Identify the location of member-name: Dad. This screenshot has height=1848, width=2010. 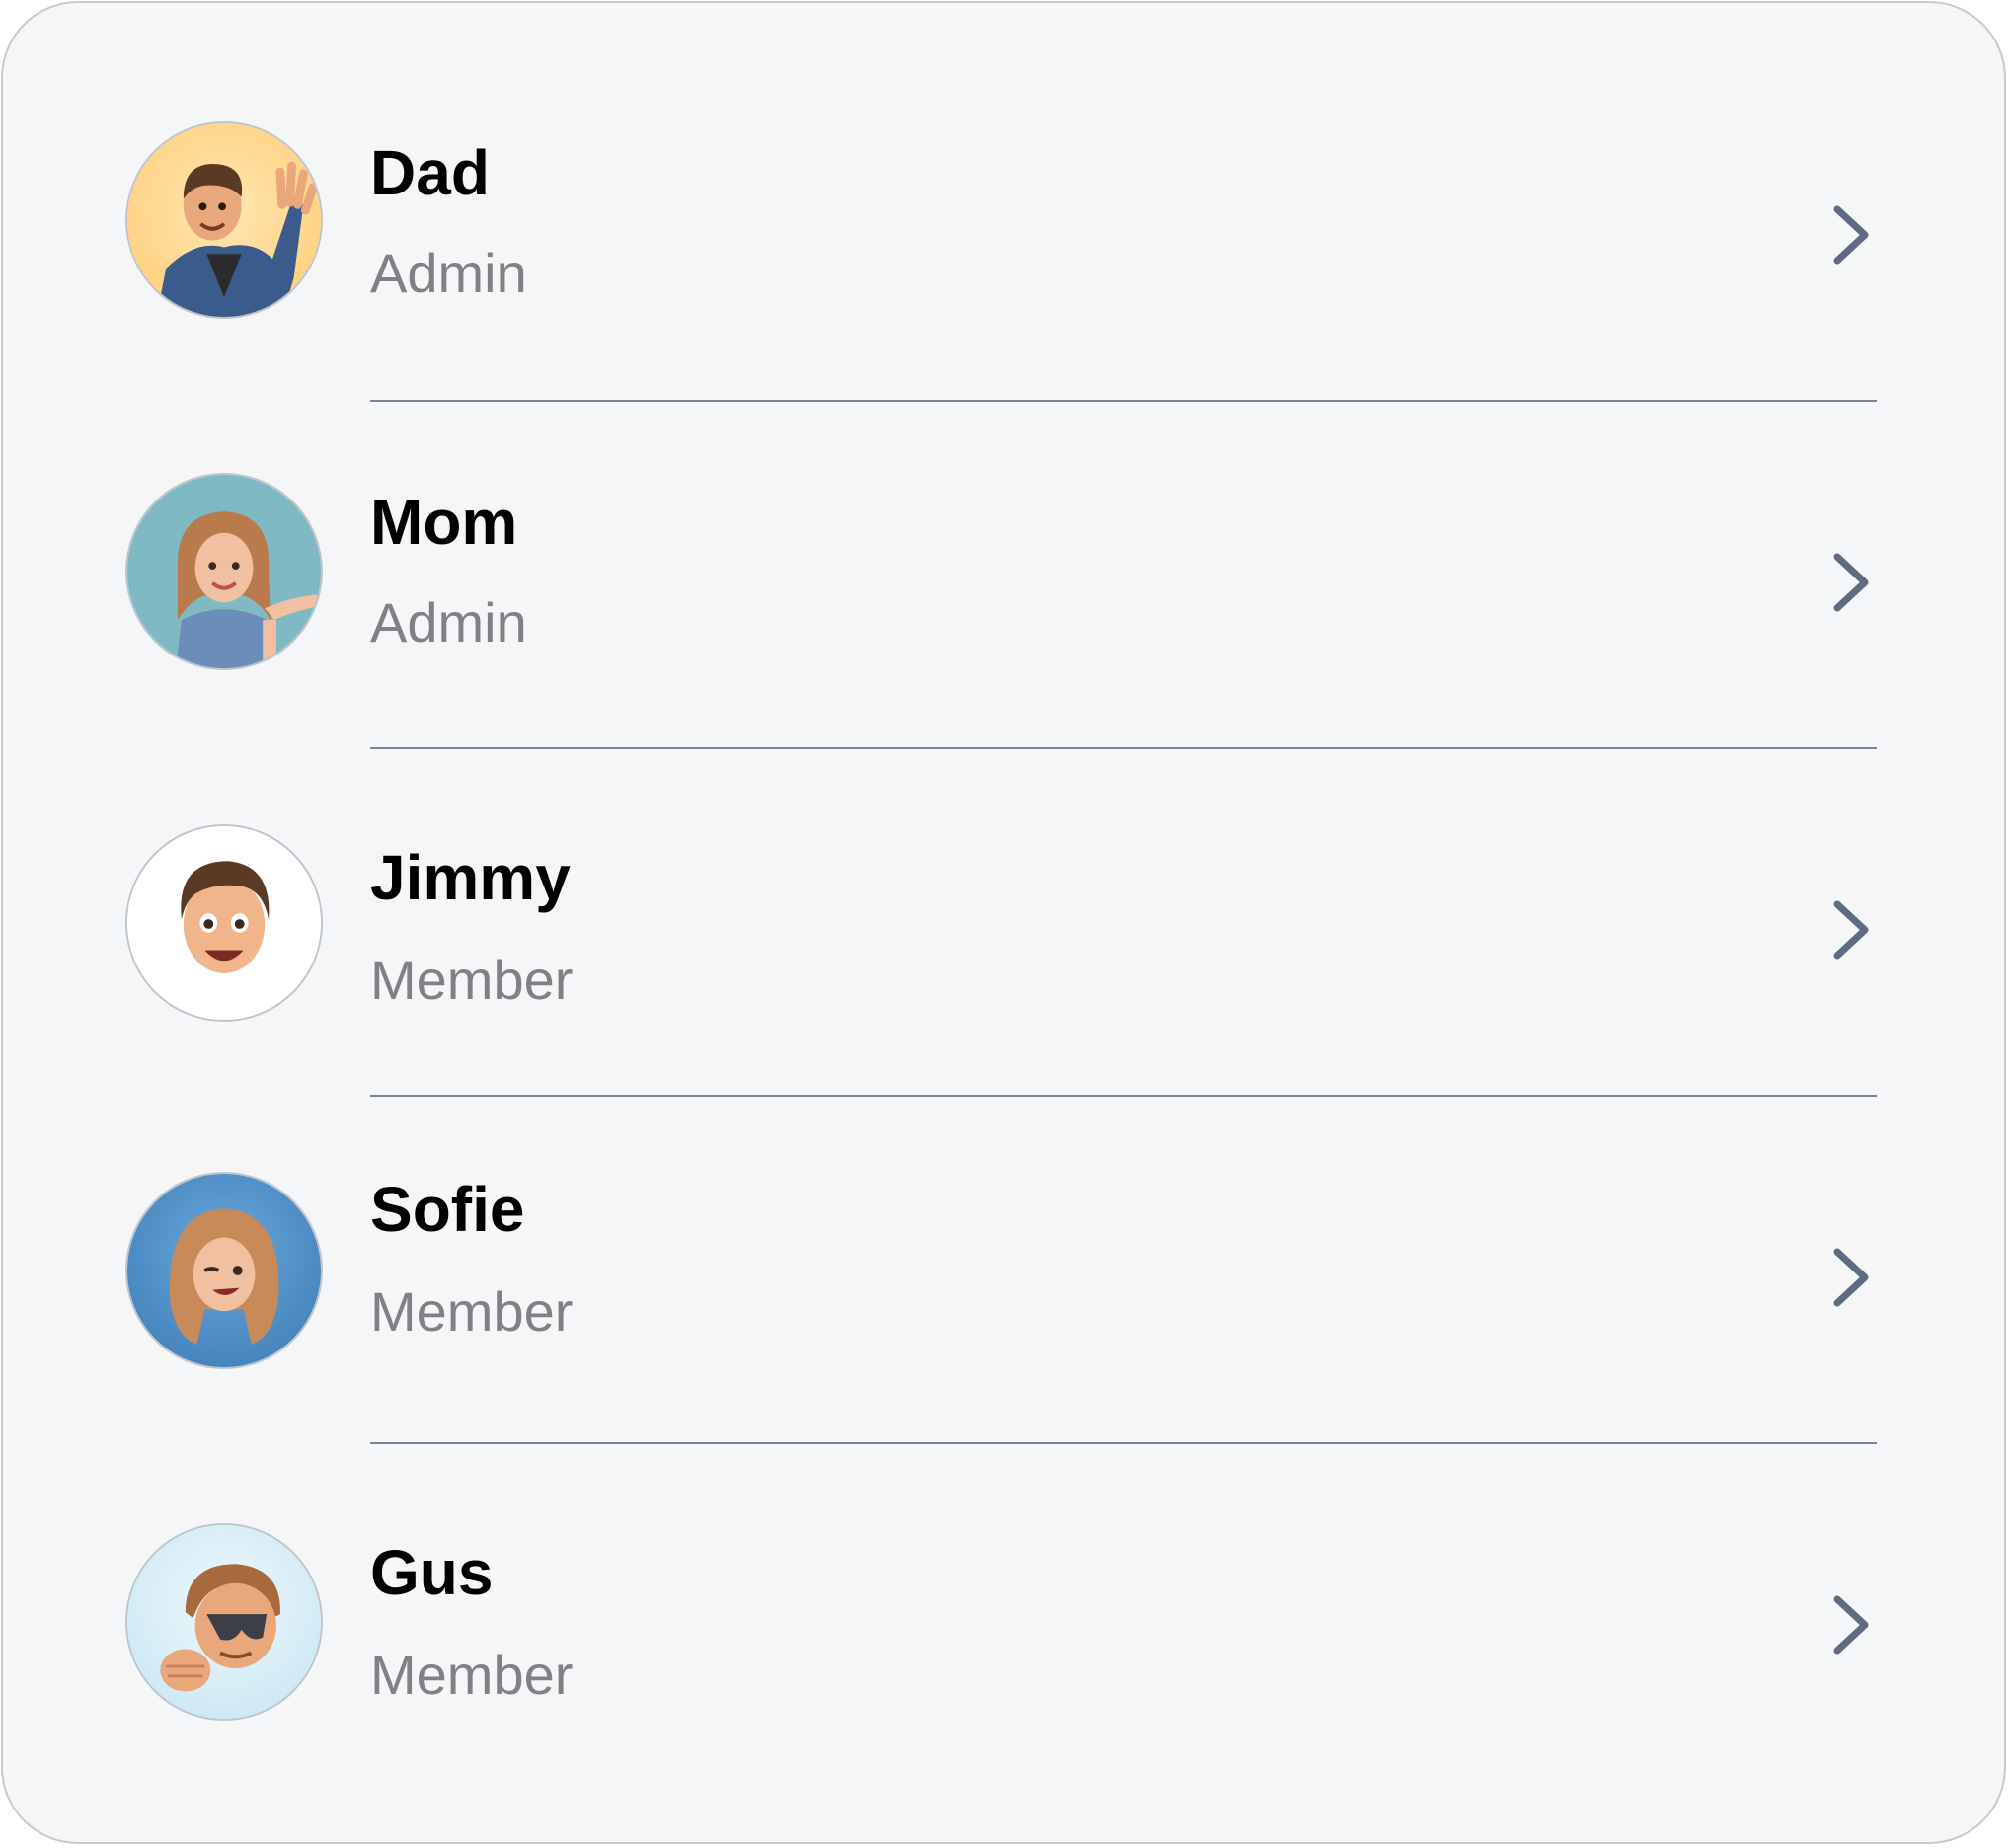
(430, 172).